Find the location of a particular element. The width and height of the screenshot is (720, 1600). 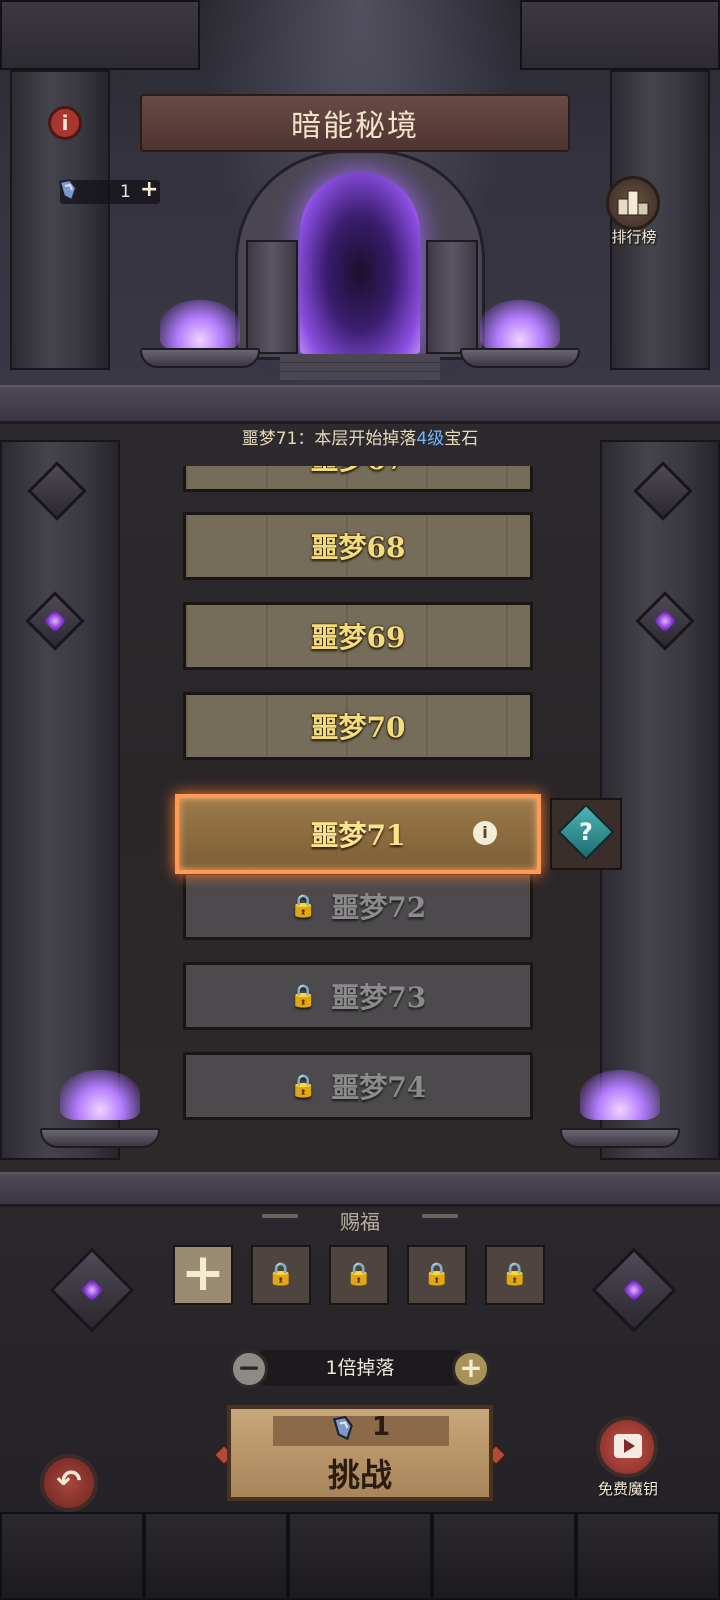

play-icon is located at coordinates (629, 1446).